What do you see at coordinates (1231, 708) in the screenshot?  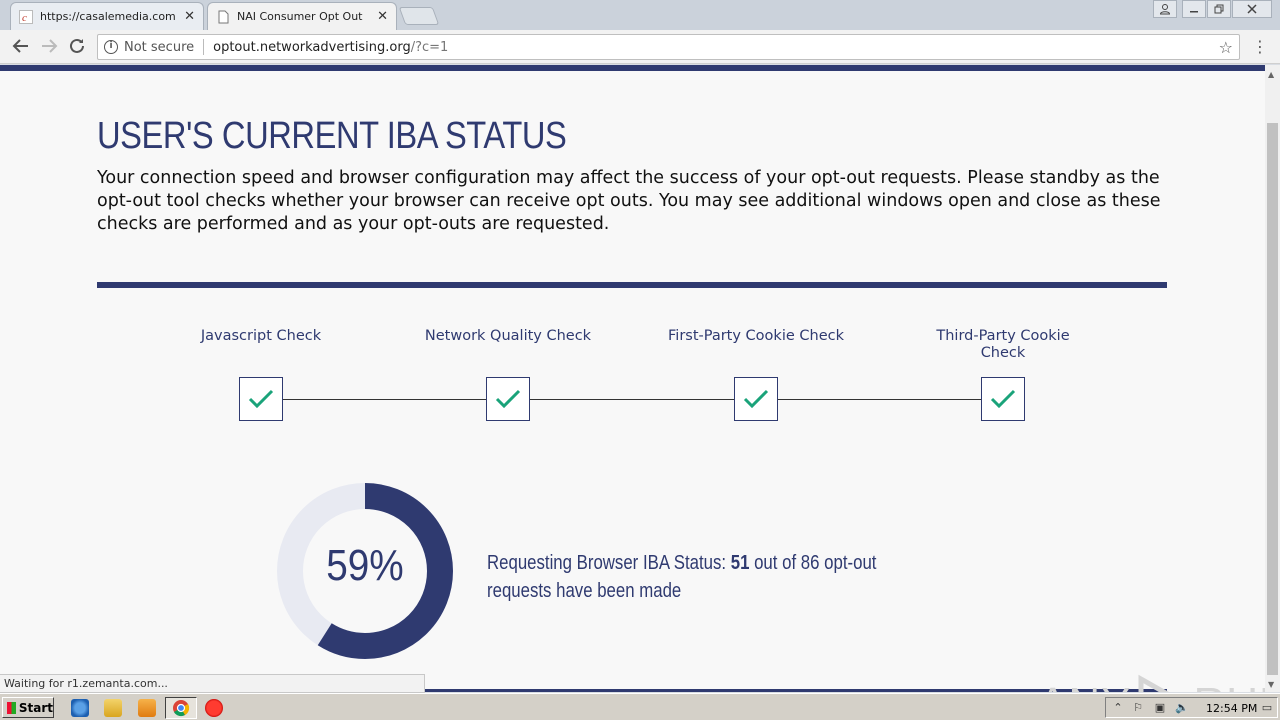 I see `taskbar-clock: 12:54 PM` at bounding box center [1231, 708].